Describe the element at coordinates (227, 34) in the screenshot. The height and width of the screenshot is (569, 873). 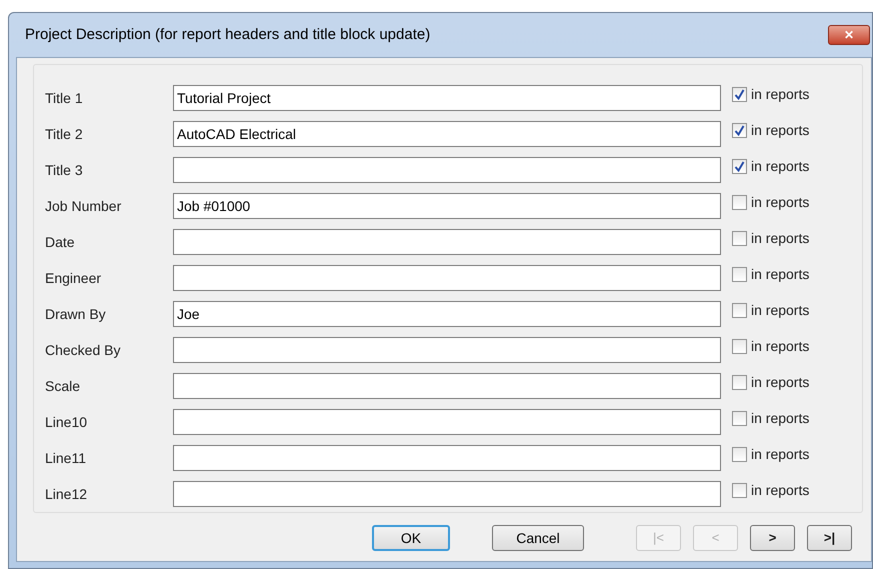
I see `window-title: Project Description (for report headers and title block update)` at that location.